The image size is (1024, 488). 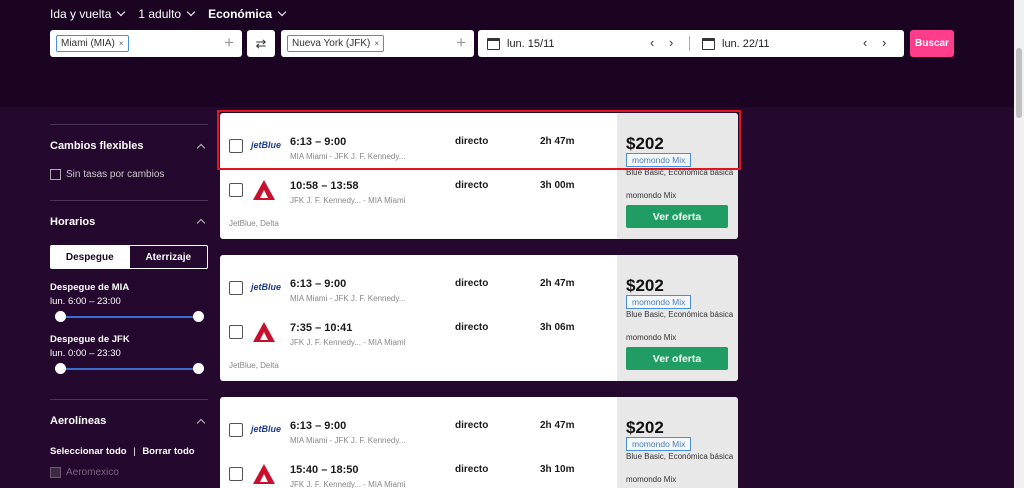 What do you see at coordinates (90, 339) in the screenshot?
I see `jfk-depart-label: Despegue de JFK` at bounding box center [90, 339].